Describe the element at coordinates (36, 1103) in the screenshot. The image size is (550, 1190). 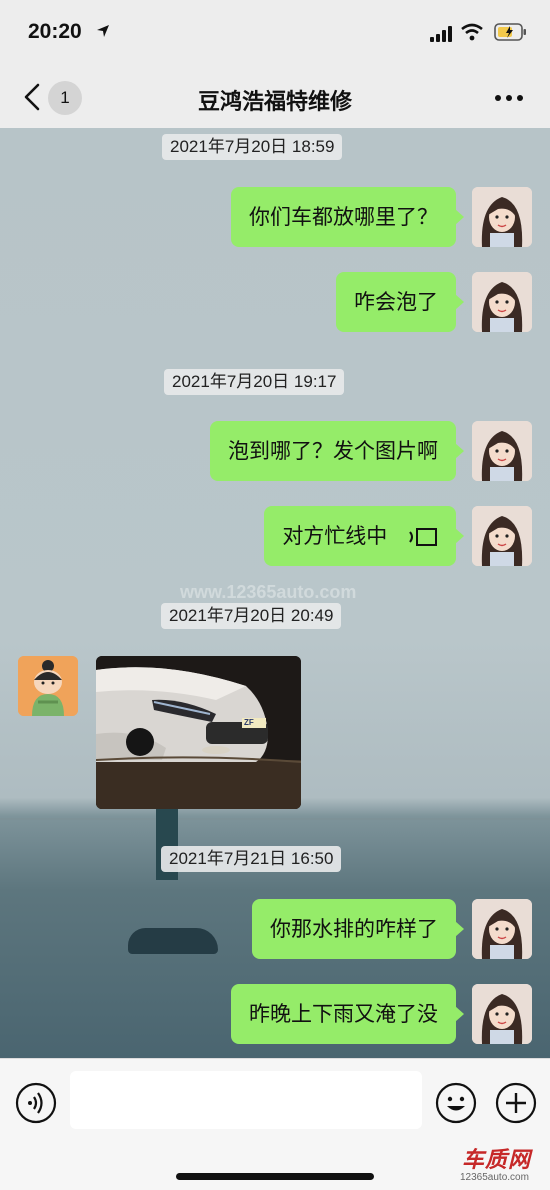
I see `voice-input-icon` at that location.